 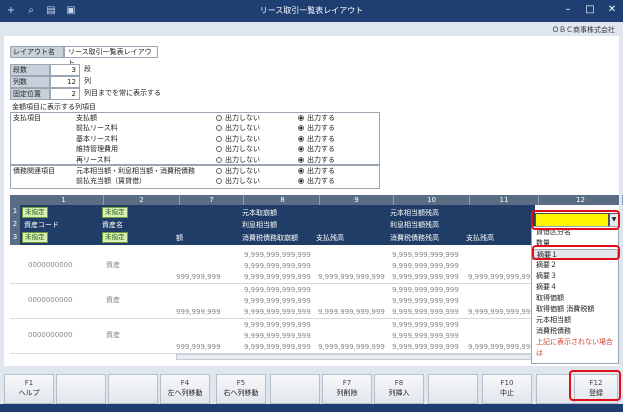 I want to click on fkey-button: F5 右へ列移動, so click(x=241, y=389).